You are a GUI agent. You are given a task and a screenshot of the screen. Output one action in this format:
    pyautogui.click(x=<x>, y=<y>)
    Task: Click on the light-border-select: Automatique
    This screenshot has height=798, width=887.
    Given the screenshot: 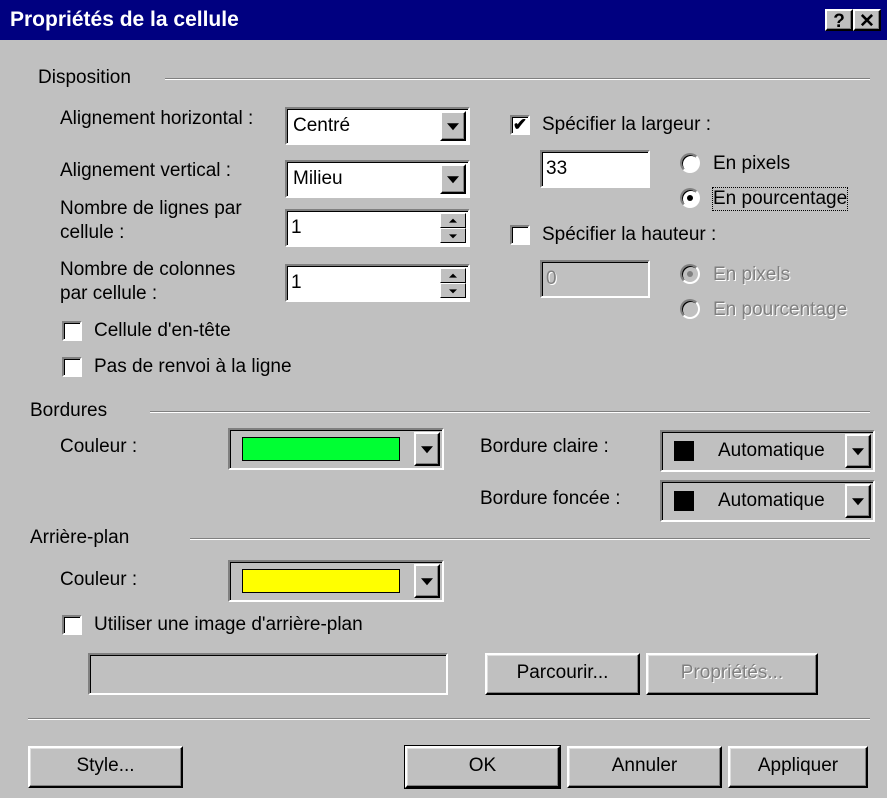 What is the action you would take?
    pyautogui.click(x=767, y=451)
    